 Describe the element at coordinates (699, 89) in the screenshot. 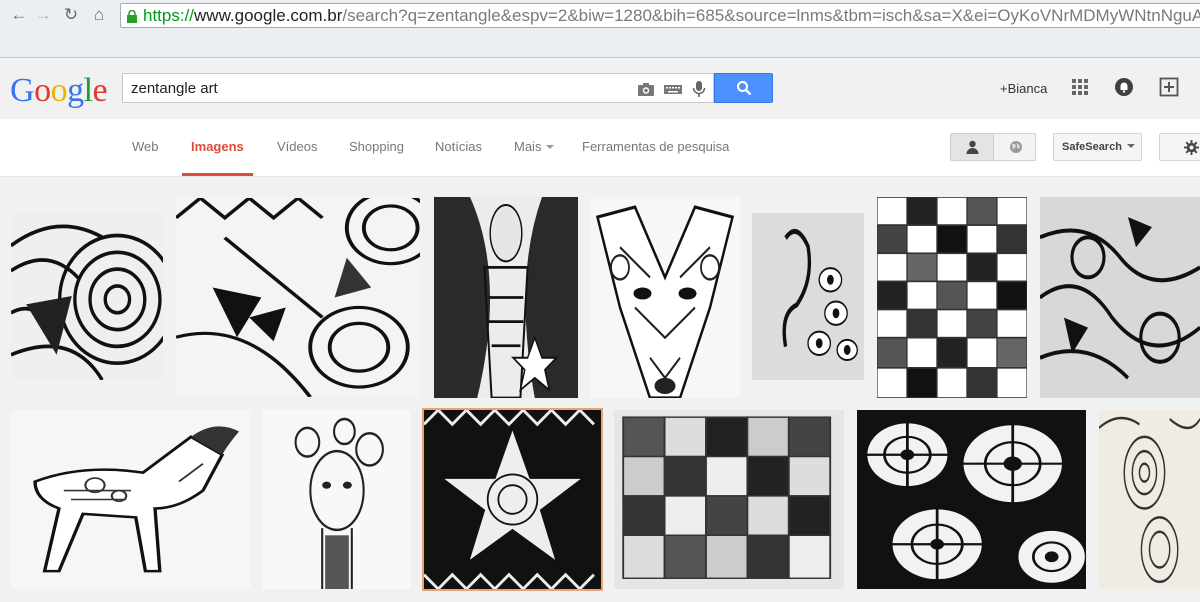

I see `microphone-icon` at that location.